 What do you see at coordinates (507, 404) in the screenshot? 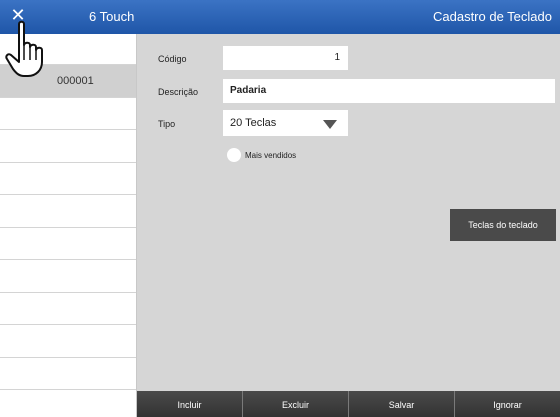
I see `ignorar-button: Ignorar` at bounding box center [507, 404].